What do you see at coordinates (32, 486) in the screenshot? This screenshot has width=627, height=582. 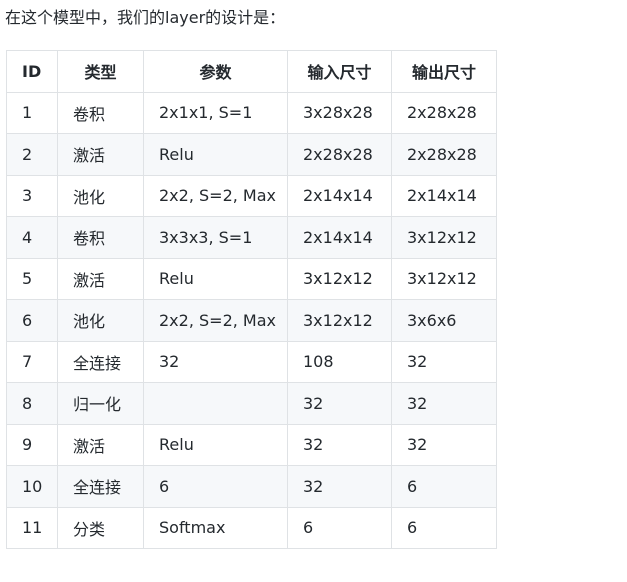 I see `cell-id: 10` at bounding box center [32, 486].